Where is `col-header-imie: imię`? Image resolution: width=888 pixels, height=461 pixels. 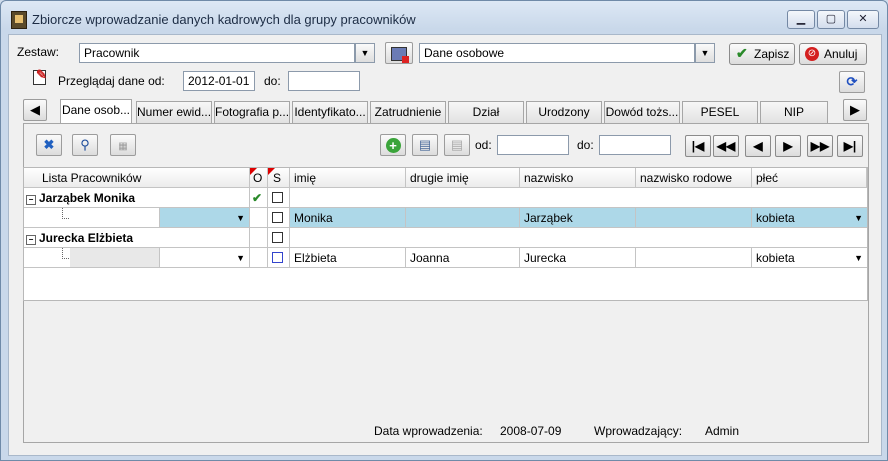 col-header-imie: imię is located at coordinates (348, 178).